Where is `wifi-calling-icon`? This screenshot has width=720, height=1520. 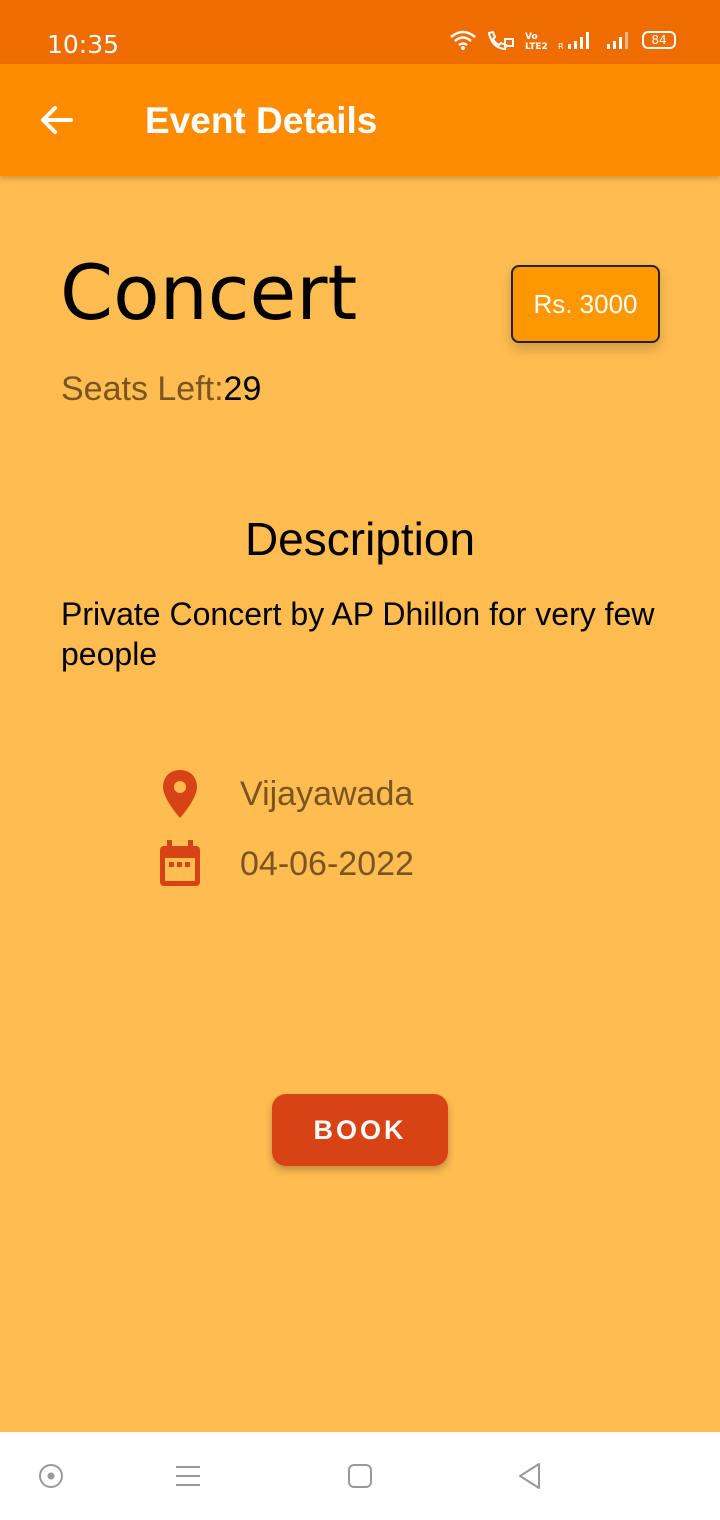
wifi-calling-icon is located at coordinates (500, 40).